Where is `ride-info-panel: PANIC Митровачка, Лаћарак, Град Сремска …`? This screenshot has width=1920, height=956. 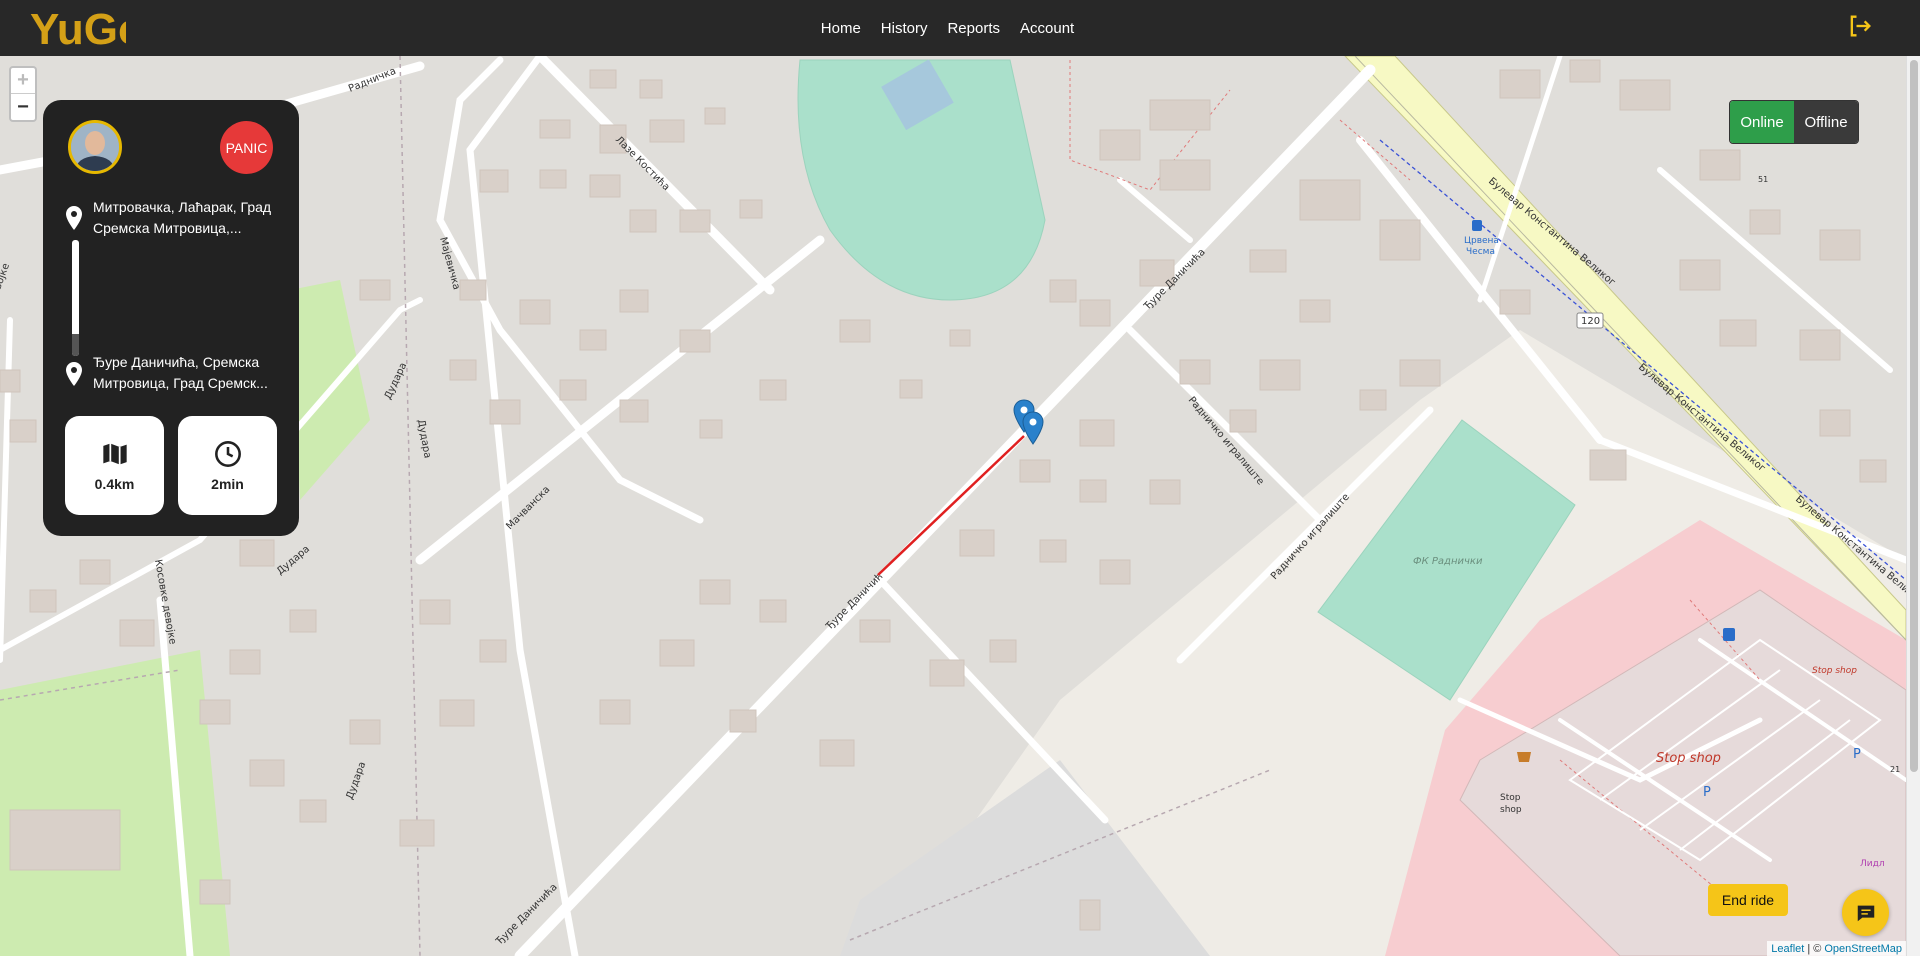 ride-info-panel: PANIC Митровачка, Лаћарак, Град Сремска … is located at coordinates (171, 318).